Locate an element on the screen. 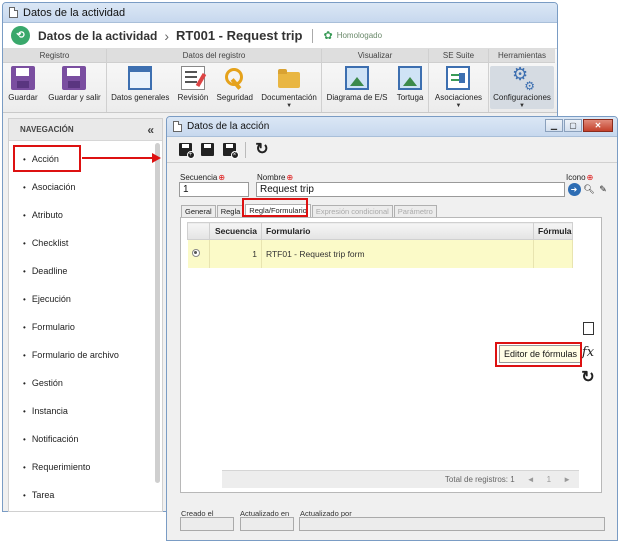 Image resolution: width=621 pixels, height=545 pixels. turtle-button: Tortuga is located at coordinates (410, 84).